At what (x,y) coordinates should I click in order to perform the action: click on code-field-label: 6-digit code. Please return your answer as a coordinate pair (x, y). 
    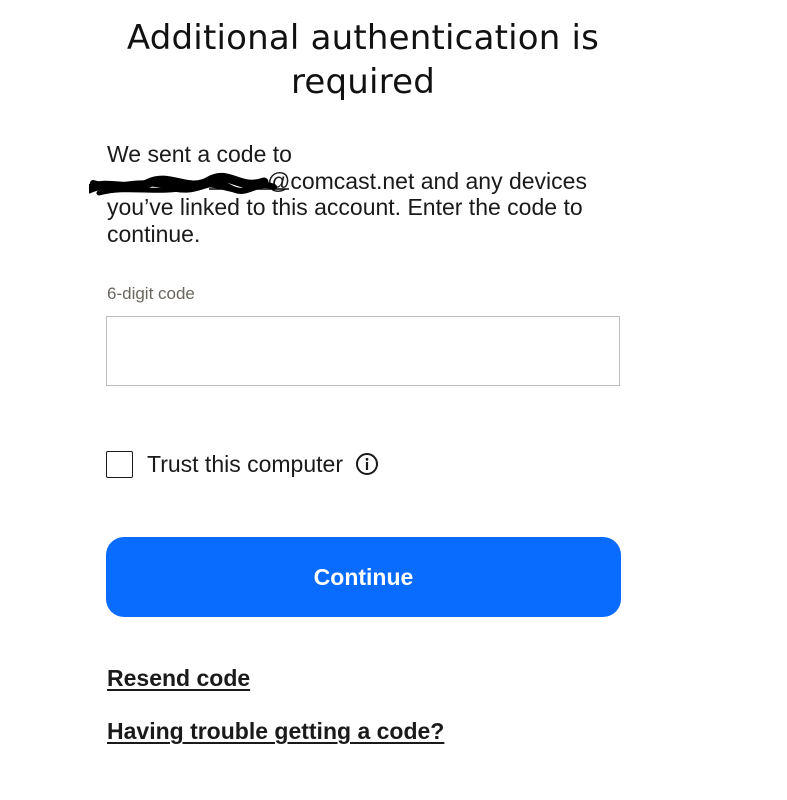
    Looking at the image, I should click on (151, 293).